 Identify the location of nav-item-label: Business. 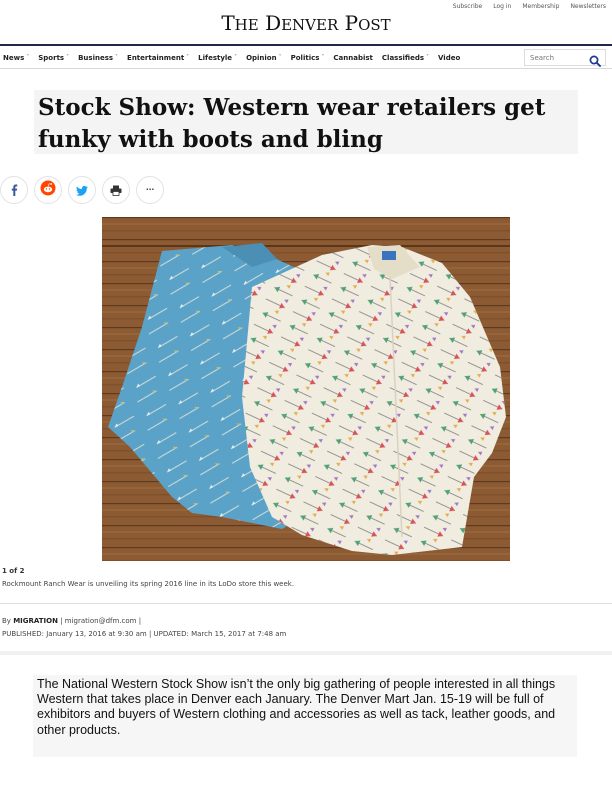
(96, 57).